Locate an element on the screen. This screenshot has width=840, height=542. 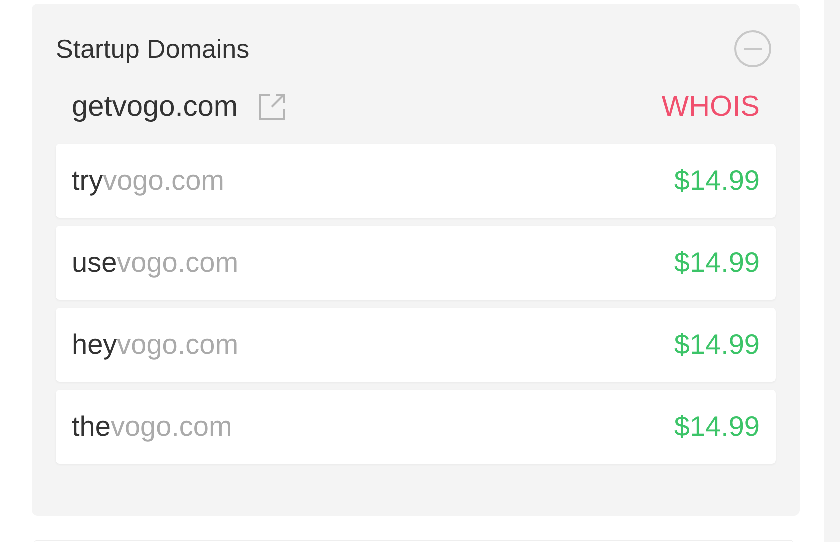
domain-suggestion-row: tryvogo.com $14.99 is located at coordinates (416, 181).